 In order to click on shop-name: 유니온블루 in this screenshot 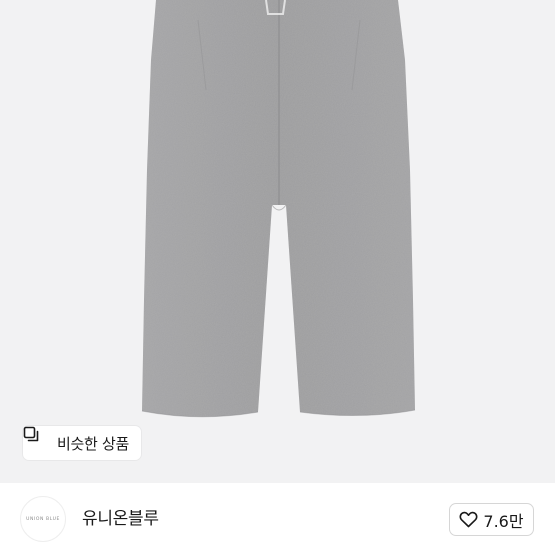, I will do `click(120, 519)`.